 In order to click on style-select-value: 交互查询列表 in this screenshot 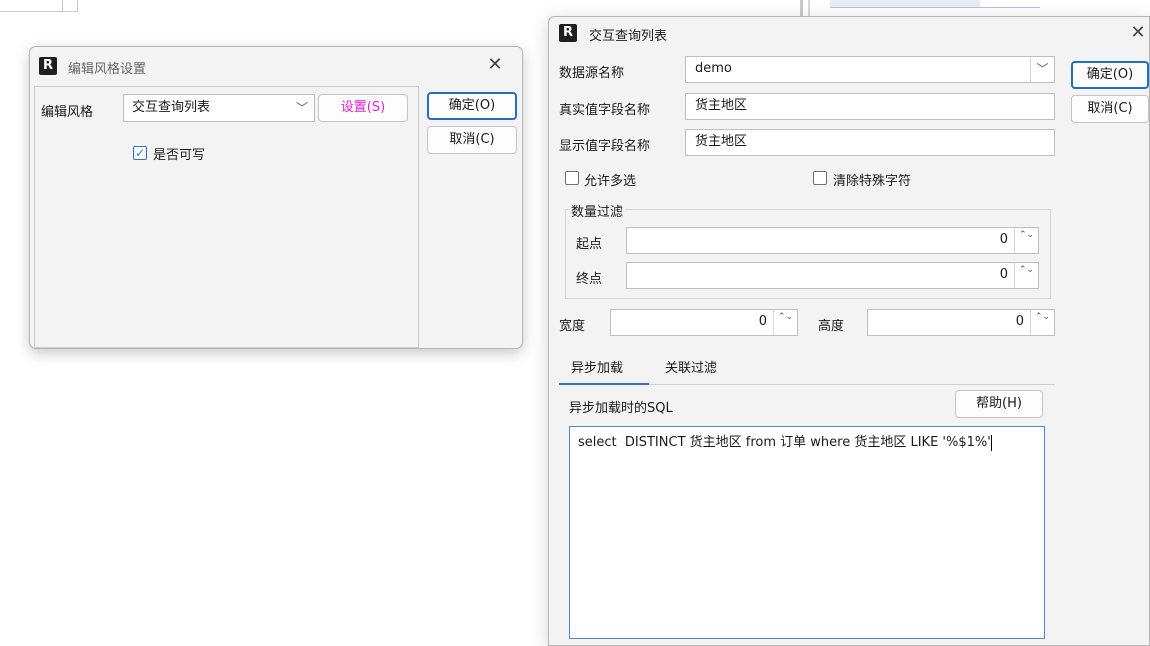, I will do `click(171, 107)`.